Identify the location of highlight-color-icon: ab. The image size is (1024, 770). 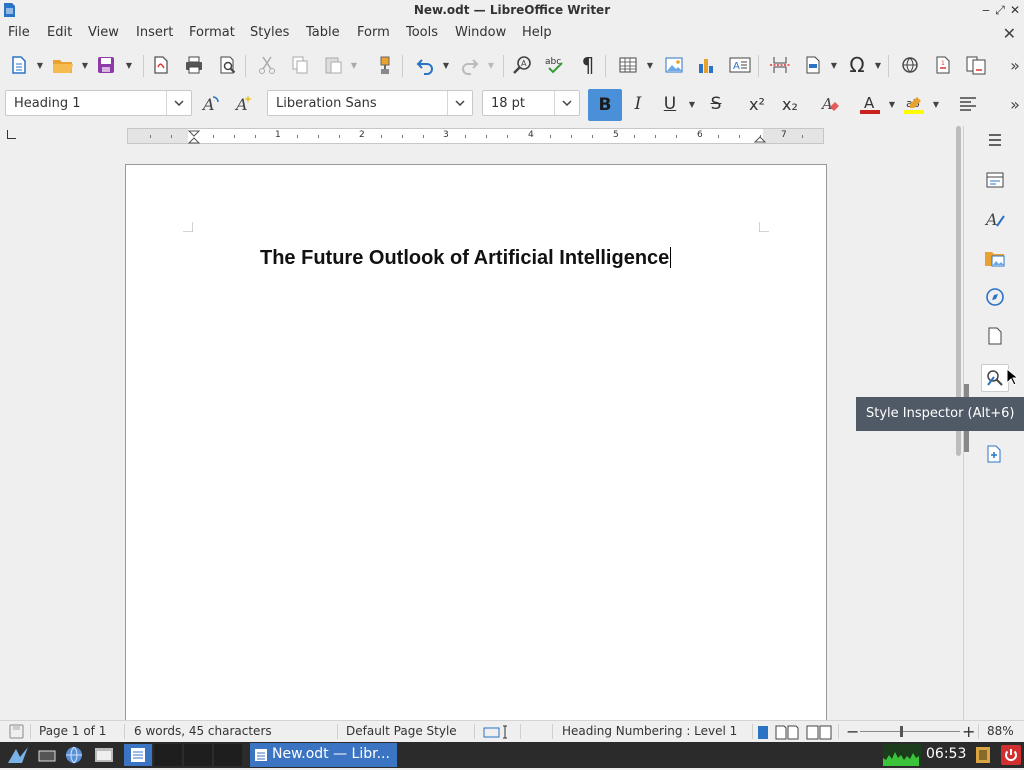
(914, 104).